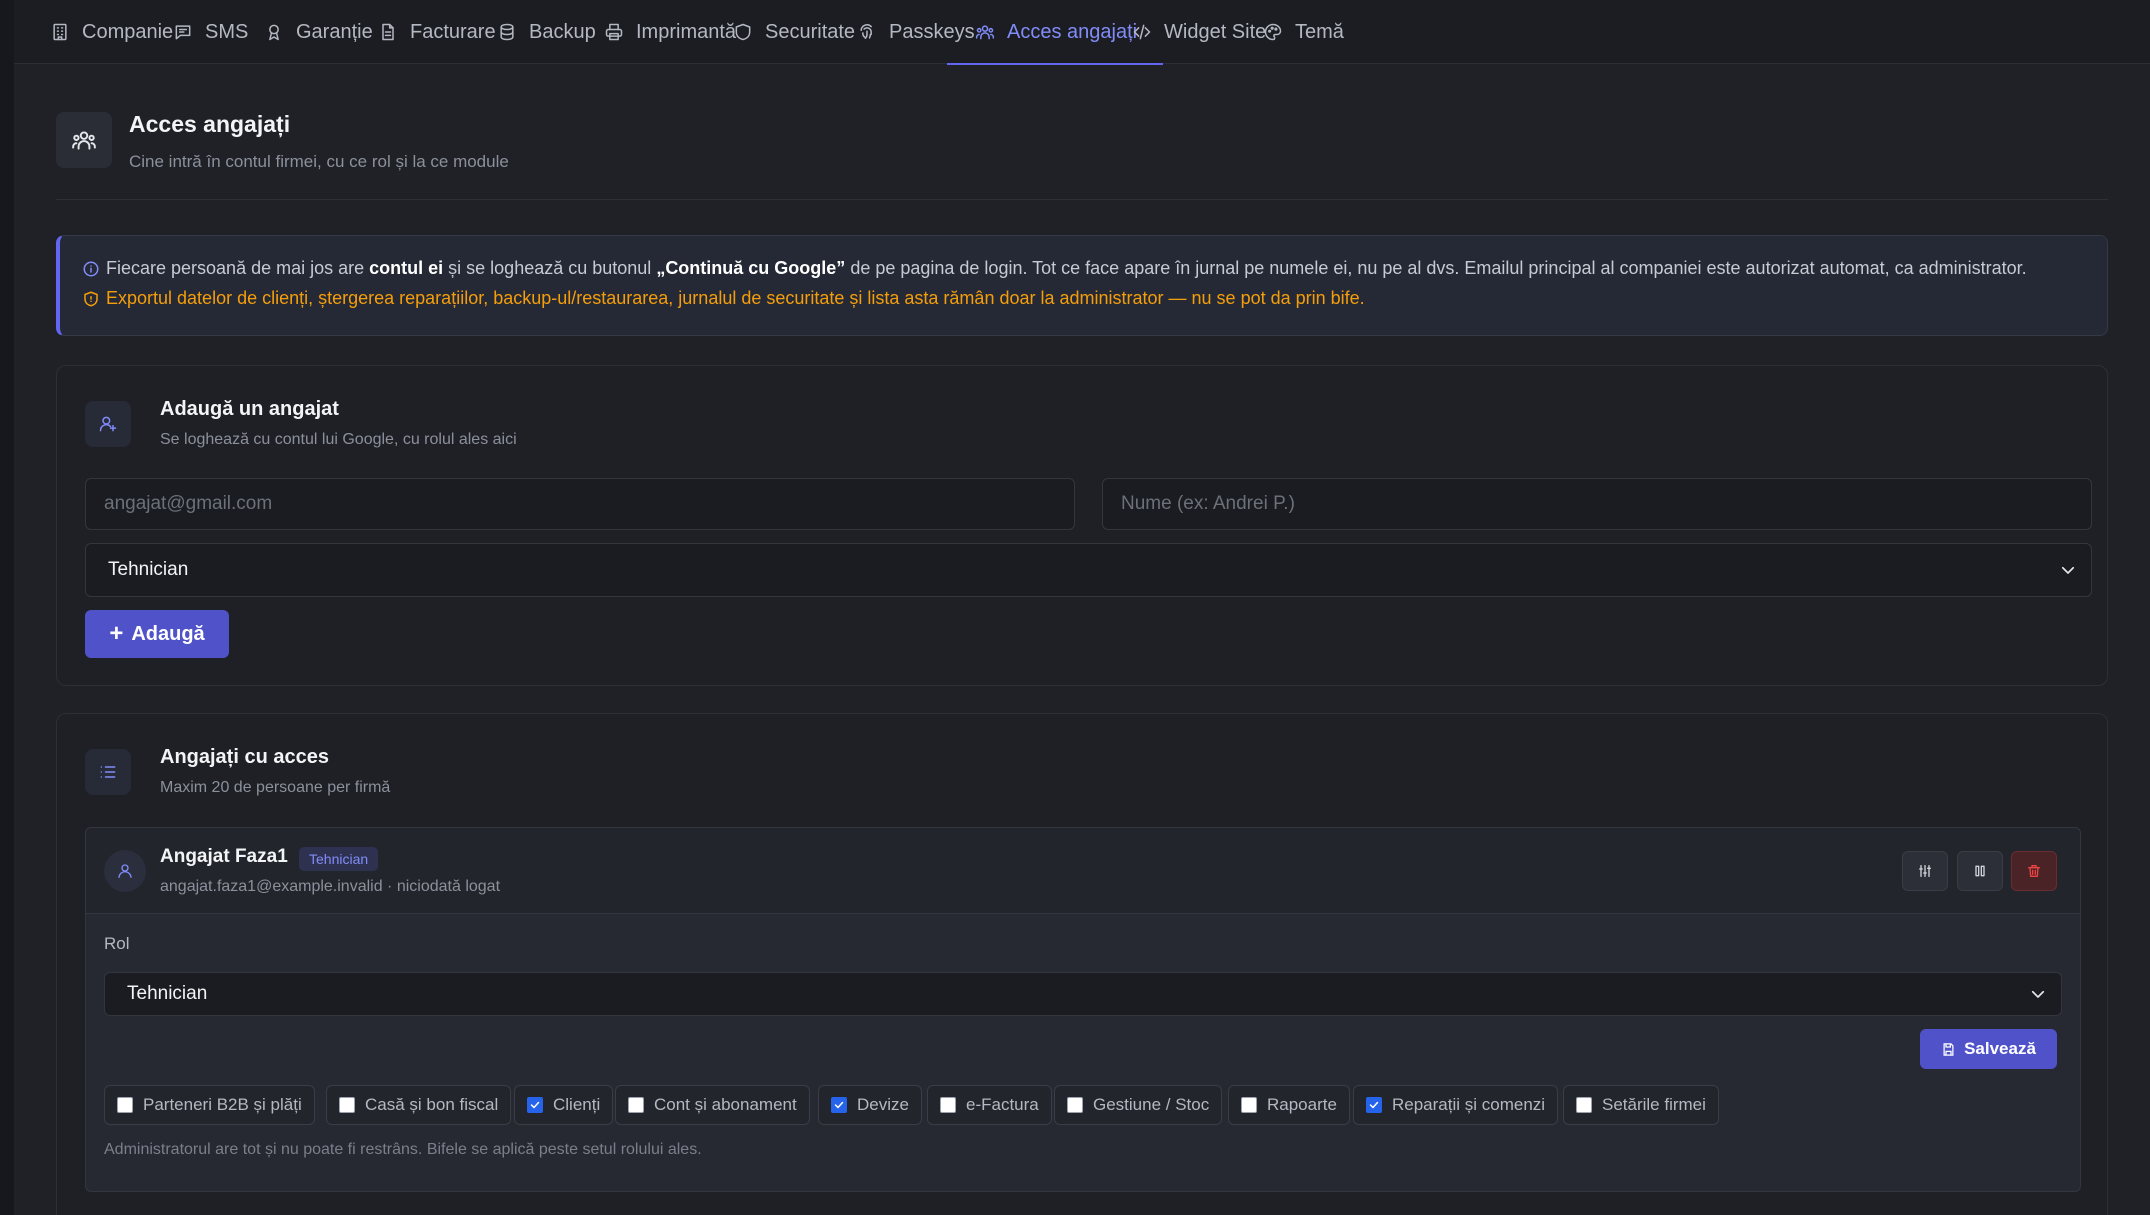 The image size is (2150, 1215). Describe the element at coordinates (227, 31) in the screenshot. I see `tab-label: SMS` at that location.